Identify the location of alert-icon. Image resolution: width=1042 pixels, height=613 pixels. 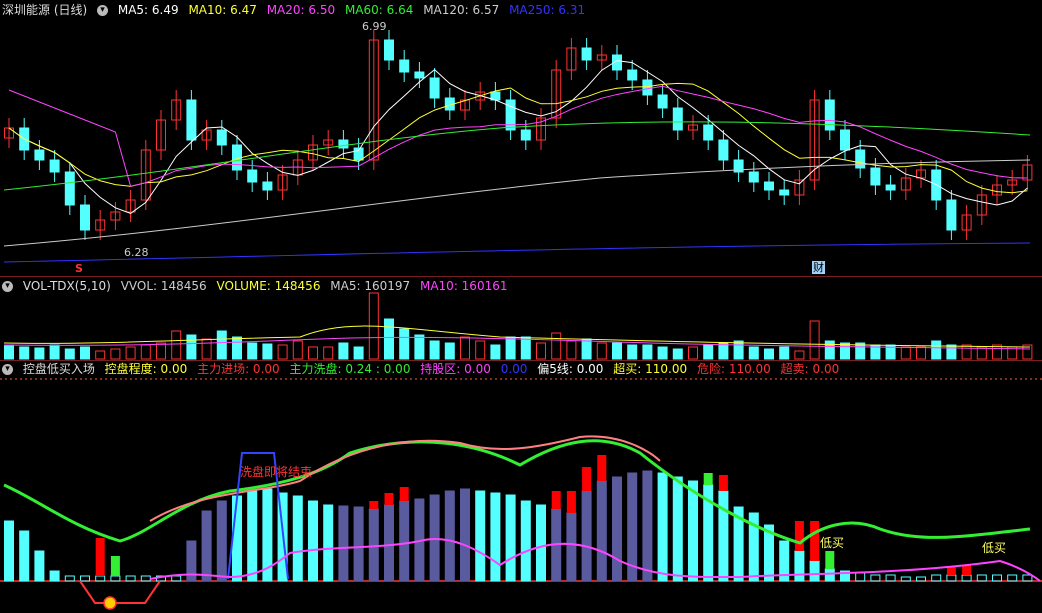
(110, 603).